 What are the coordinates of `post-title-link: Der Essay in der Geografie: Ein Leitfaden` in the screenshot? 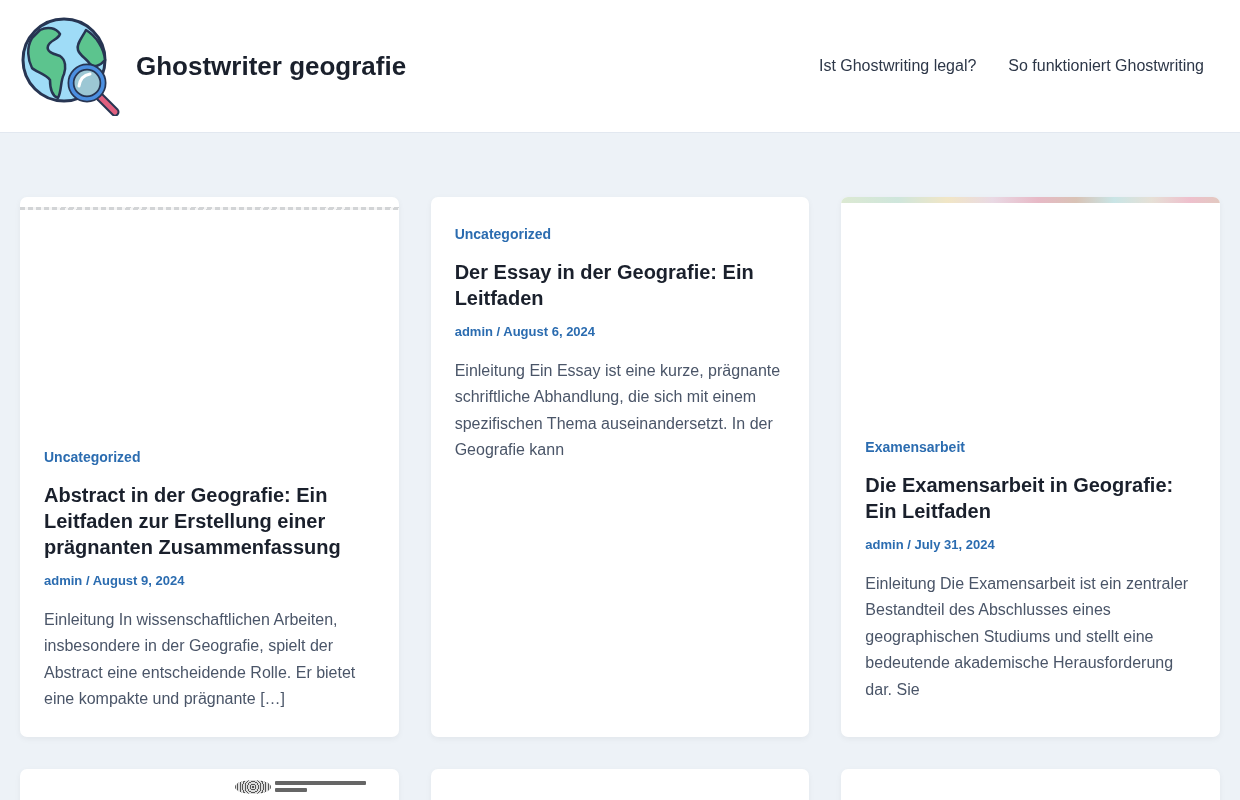 It's located at (620, 285).